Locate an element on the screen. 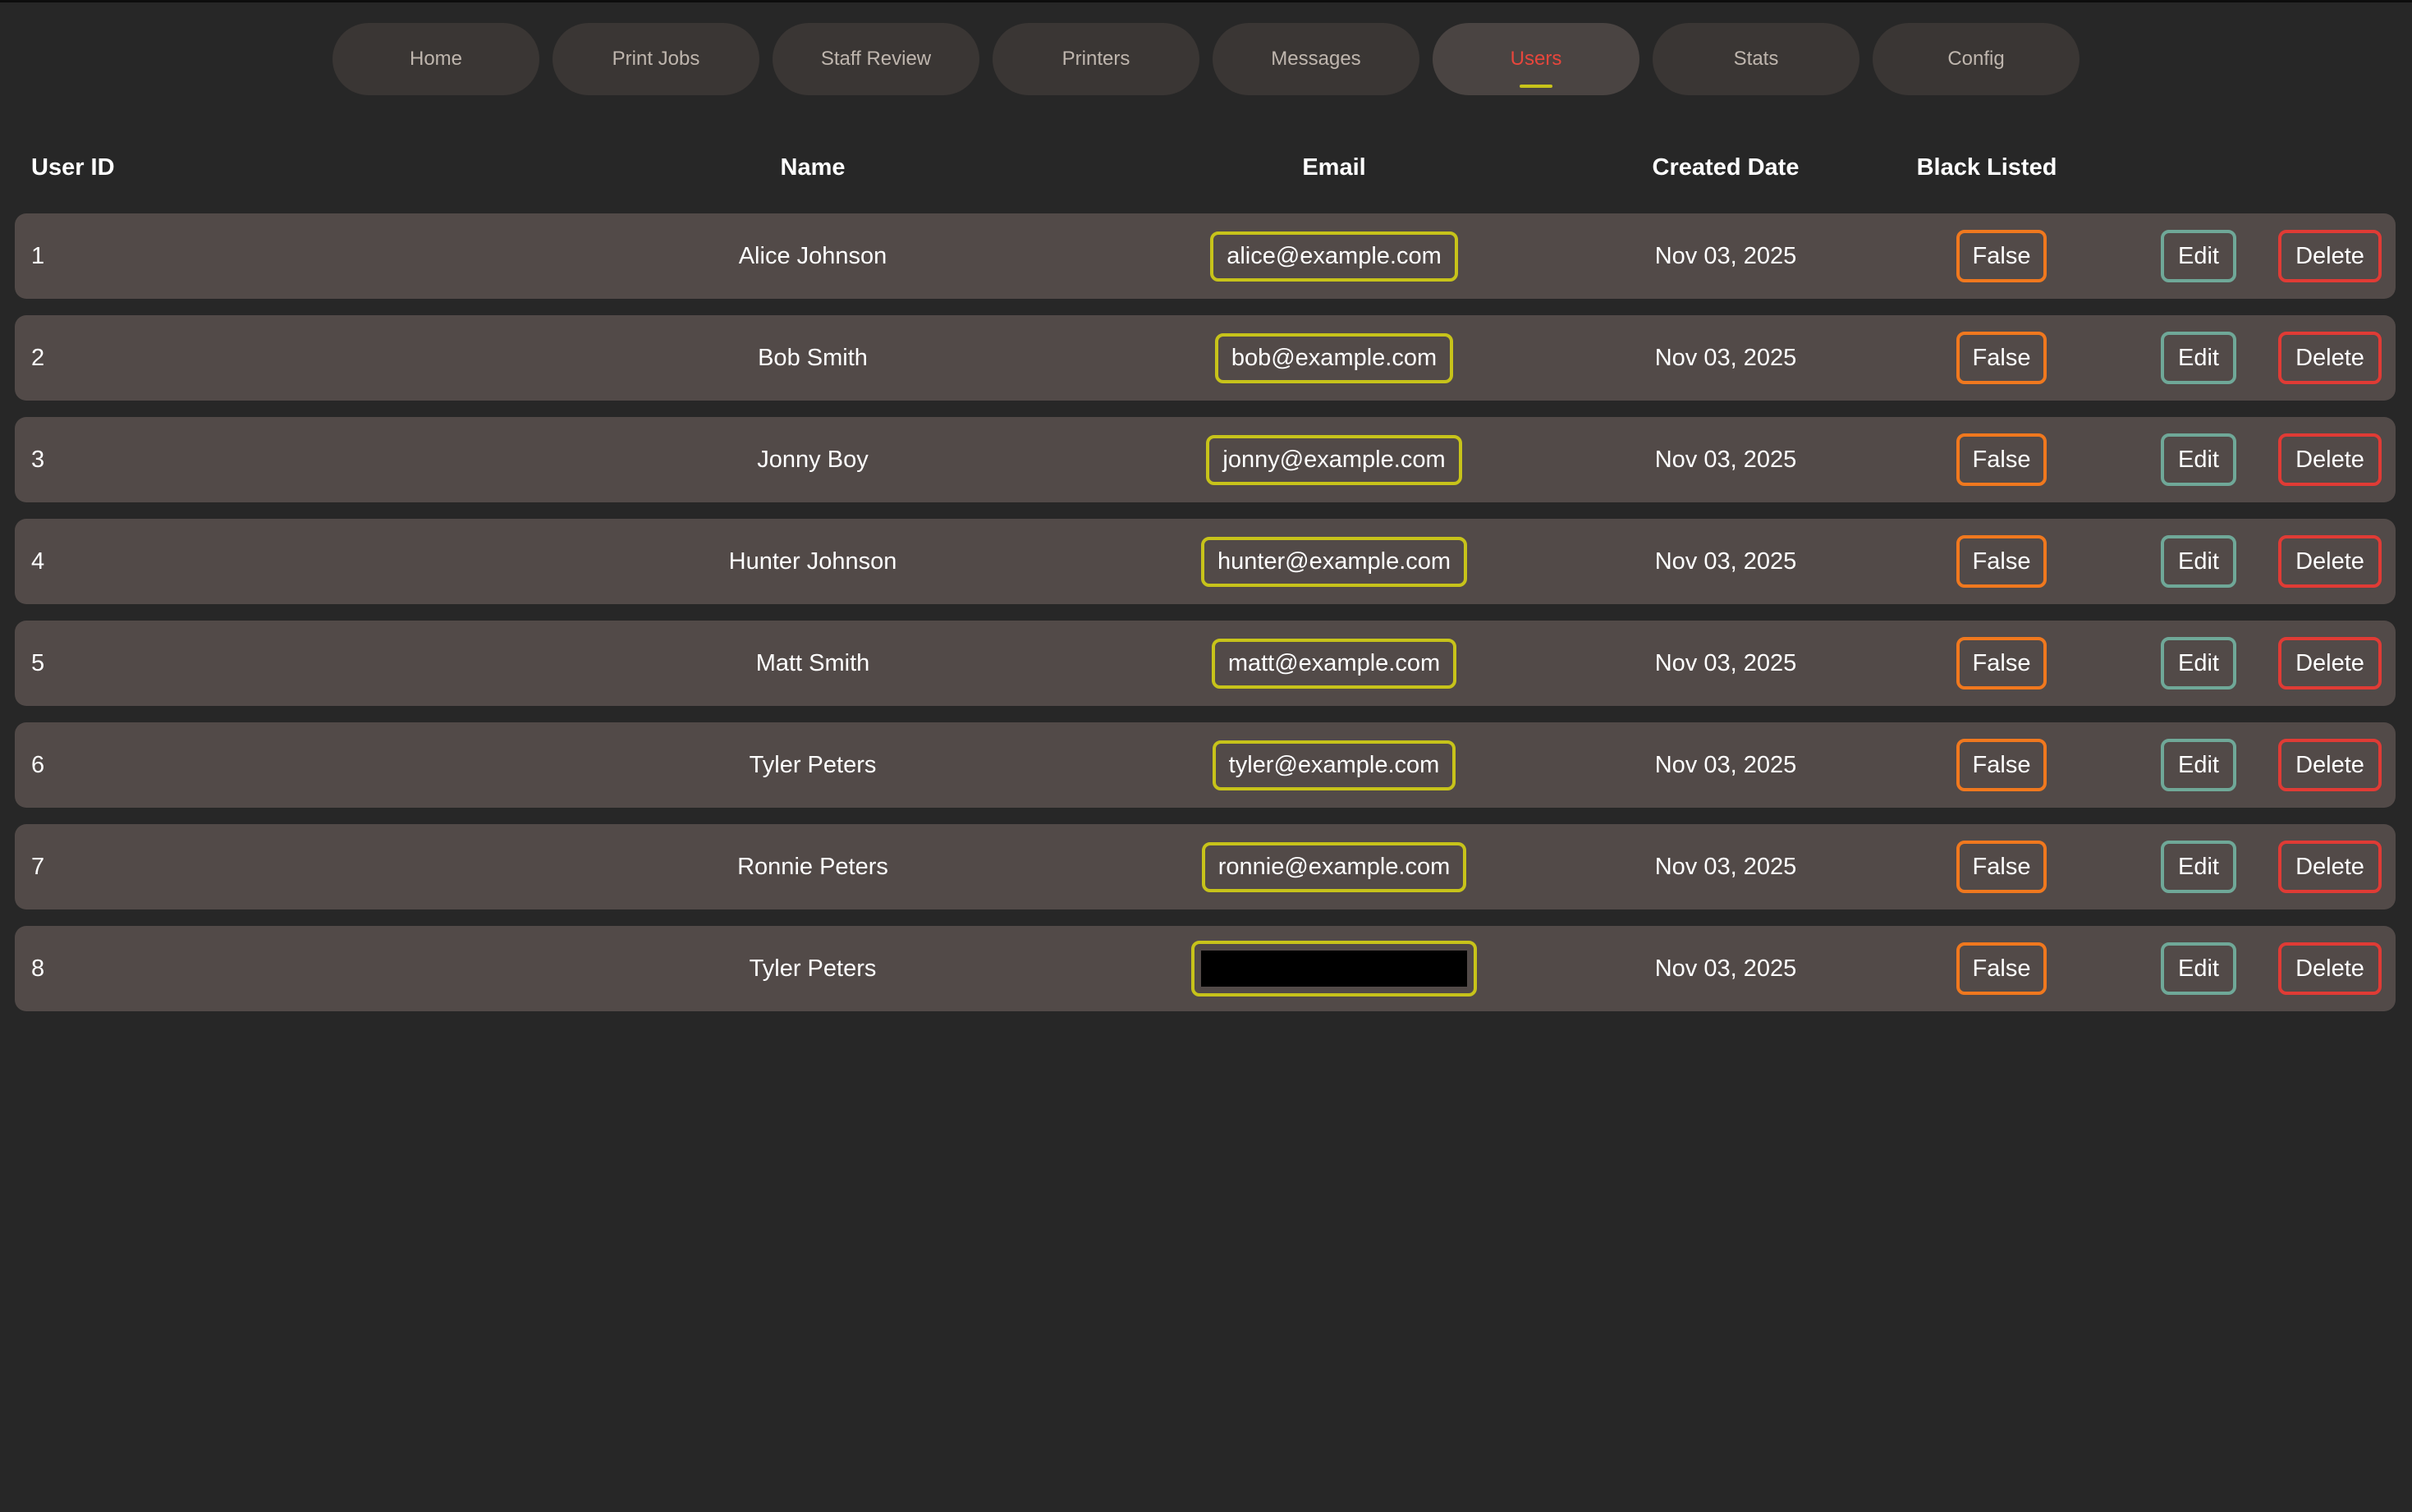 The width and height of the screenshot is (2412, 1512). active-tab-indicator is located at coordinates (1536, 86).